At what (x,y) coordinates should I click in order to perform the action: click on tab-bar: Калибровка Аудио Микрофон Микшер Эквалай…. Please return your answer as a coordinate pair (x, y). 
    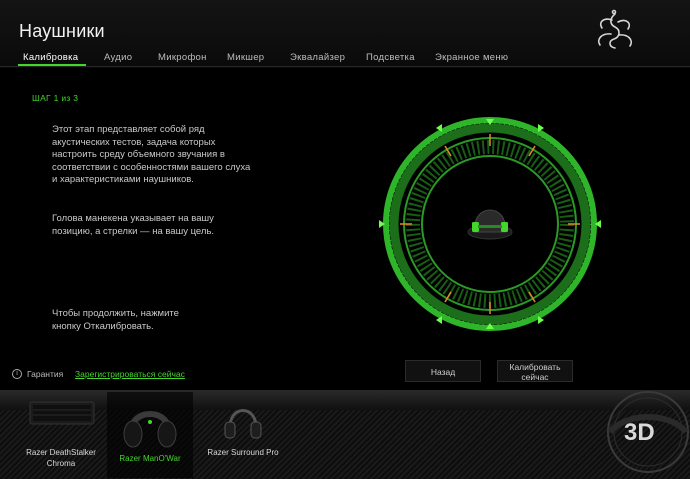
    Looking at the image, I should click on (345, 58).